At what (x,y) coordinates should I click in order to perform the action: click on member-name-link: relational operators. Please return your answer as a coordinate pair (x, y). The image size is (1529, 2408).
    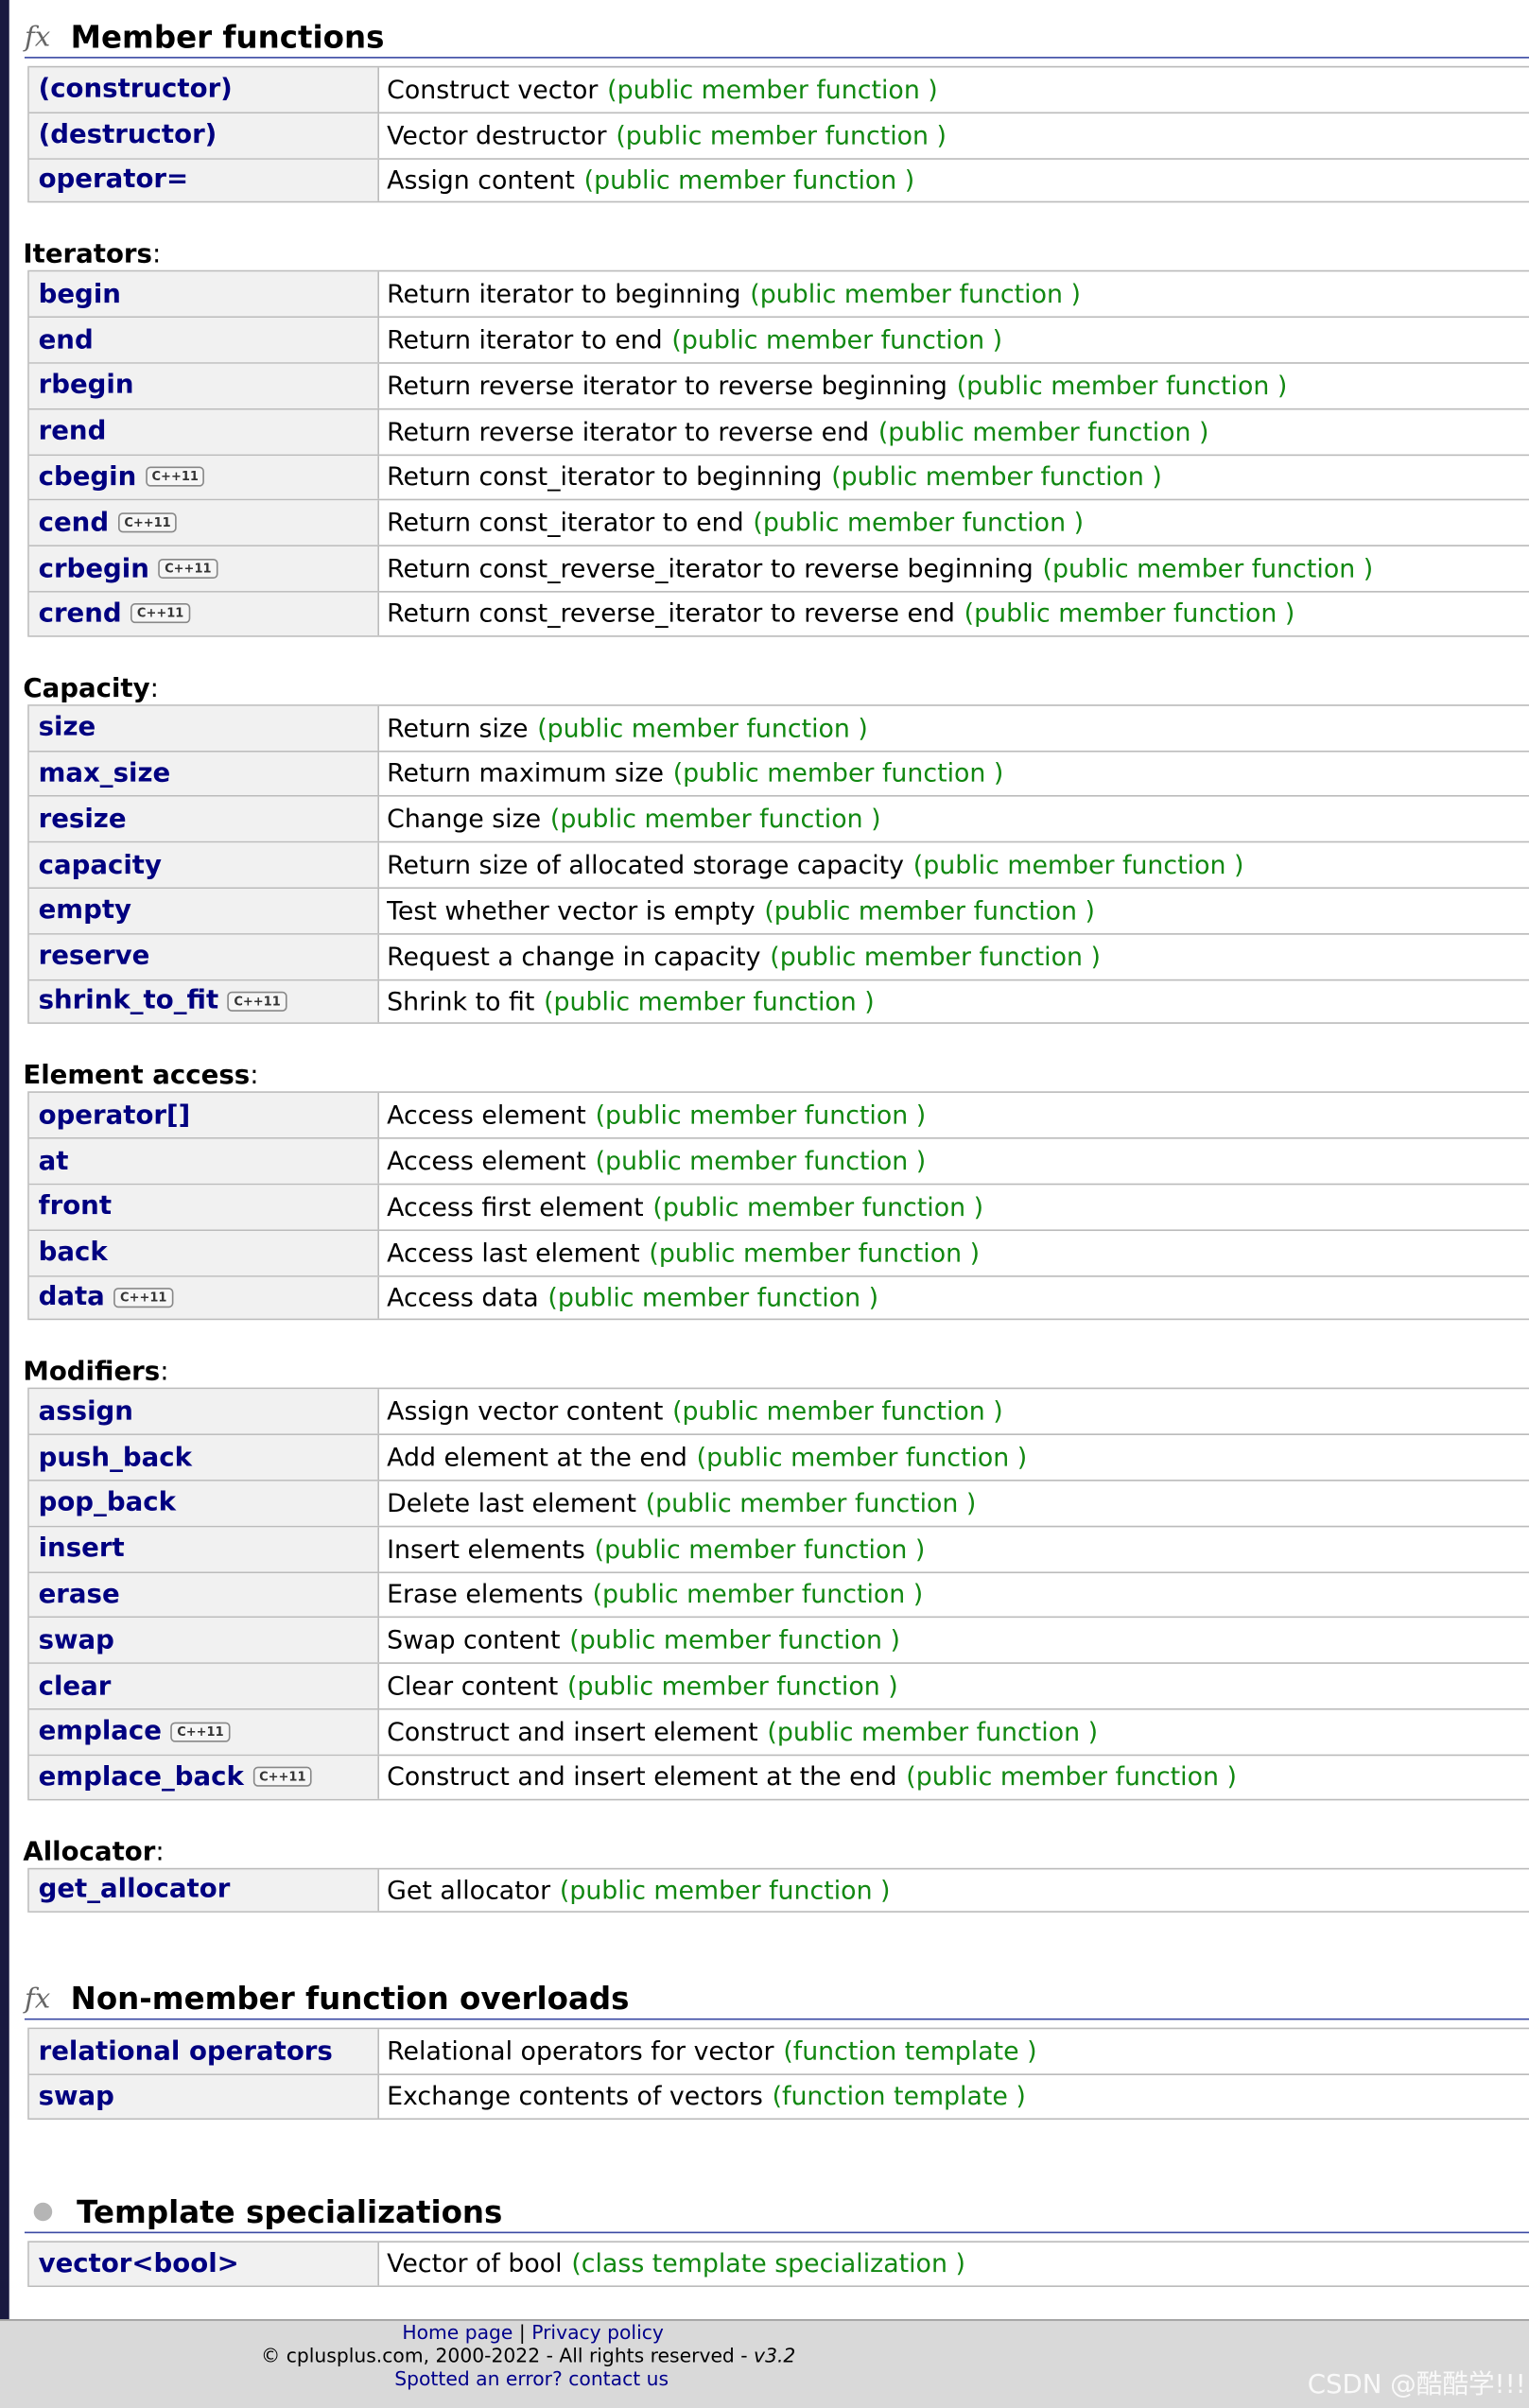
    Looking at the image, I should click on (186, 2051).